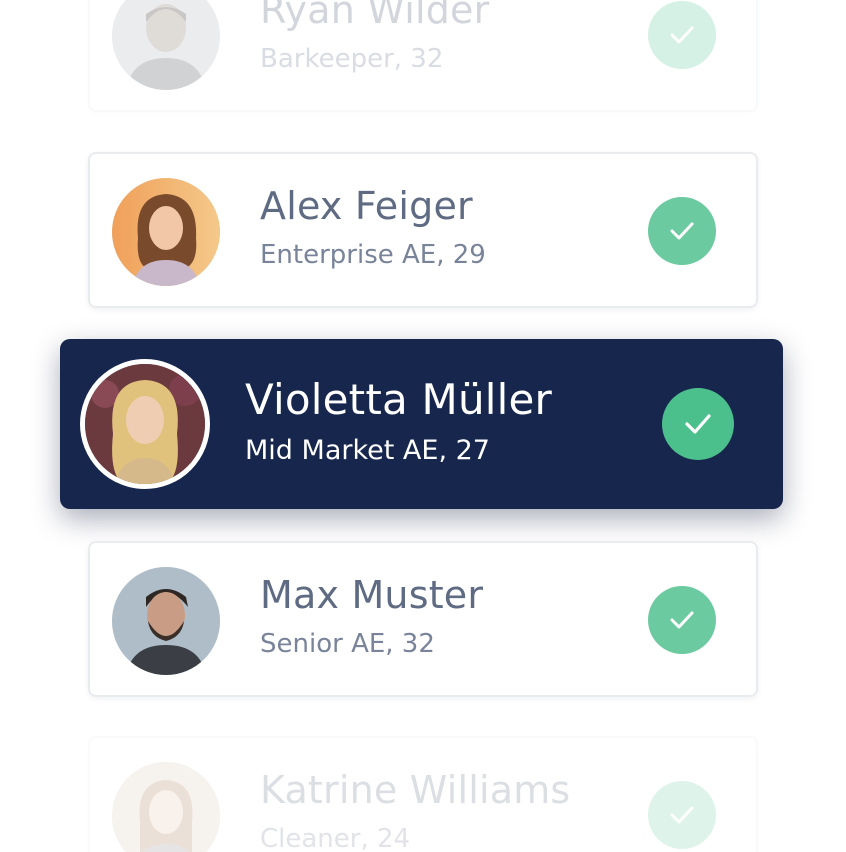 Image resolution: width=846 pixels, height=852 pixels. Describe the element at coordinates (366, 206) in the screenshot. I see `candidate-name: Alex Feiger` at that location.